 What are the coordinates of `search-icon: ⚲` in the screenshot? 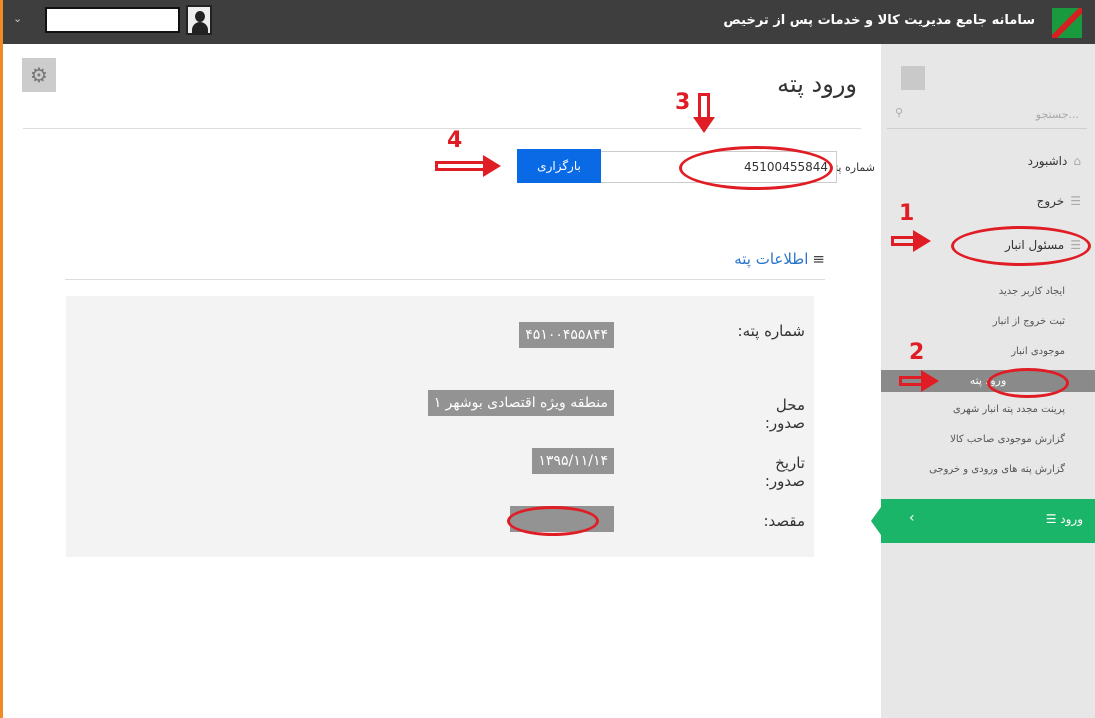 It's located at (899, 112).